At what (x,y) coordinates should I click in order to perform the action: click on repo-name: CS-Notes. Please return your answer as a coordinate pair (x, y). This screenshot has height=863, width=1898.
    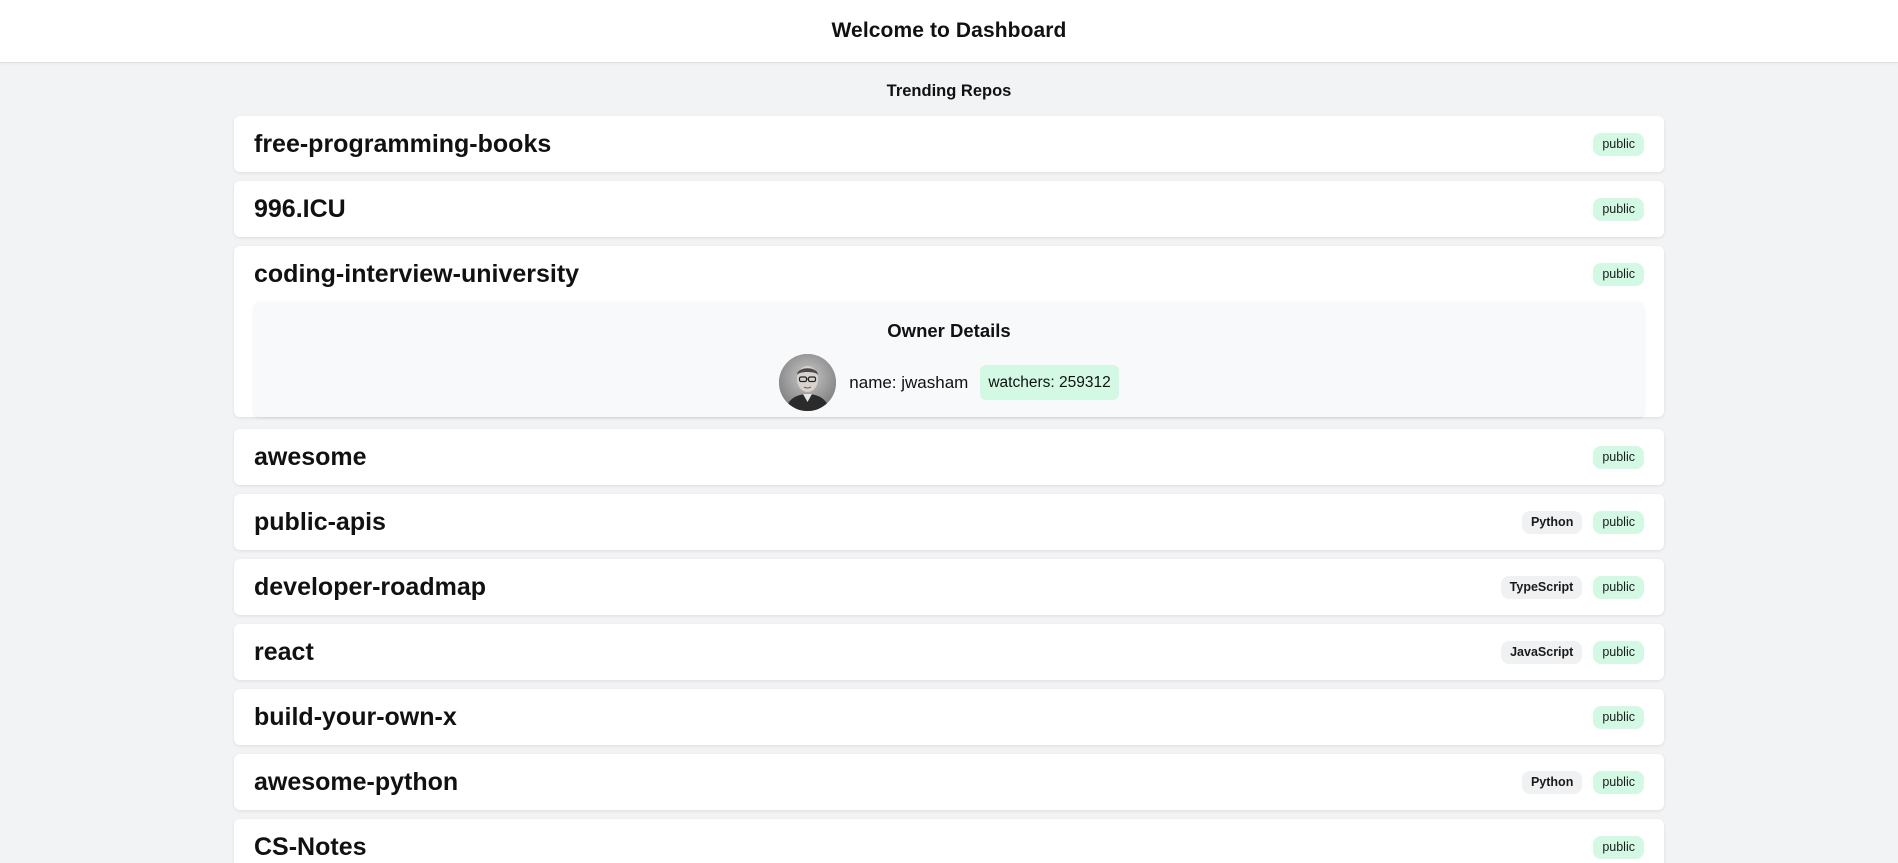
    Looking at the image, I should click on (310, 847).